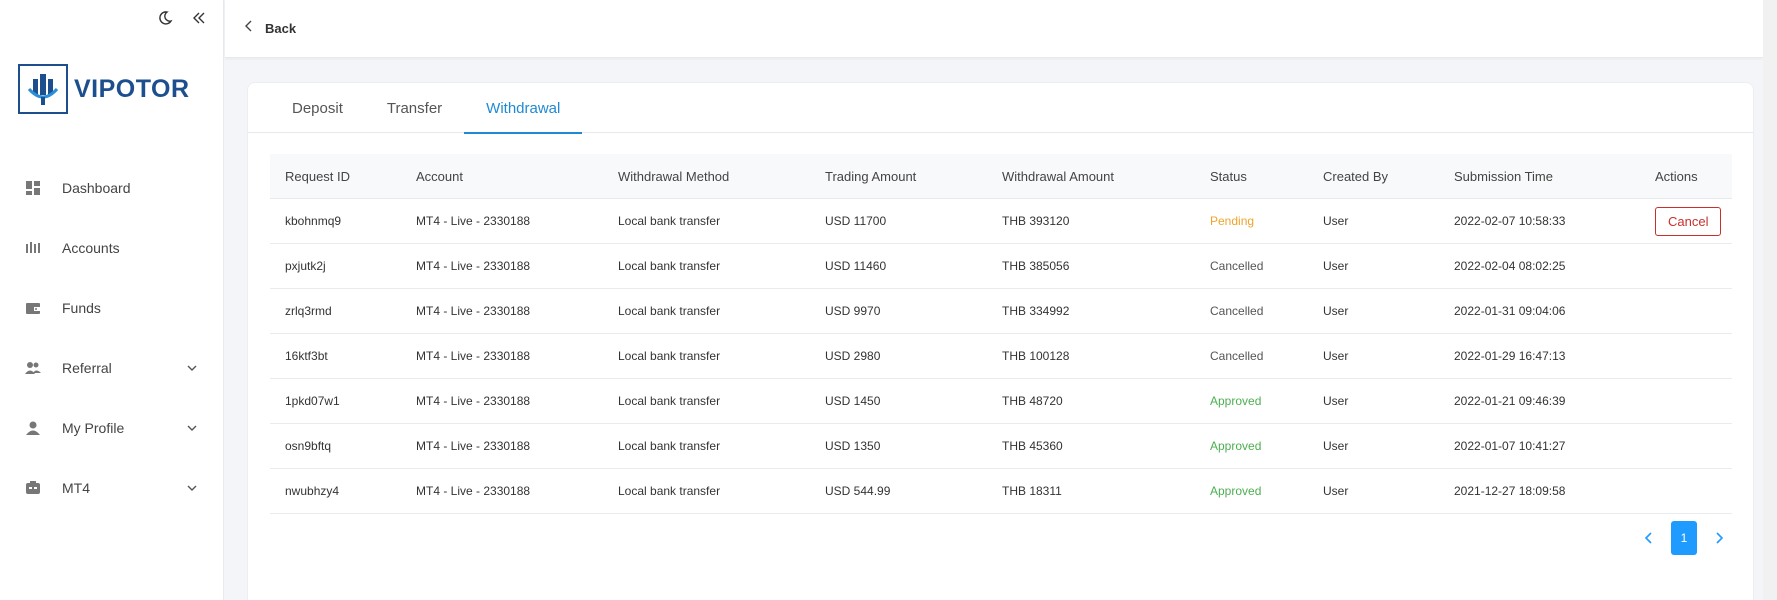 The width and height of the screenshot is (1777, 600). I want to click on submission-time: 2022-02-04 08:02:25, so click(1510, 266).